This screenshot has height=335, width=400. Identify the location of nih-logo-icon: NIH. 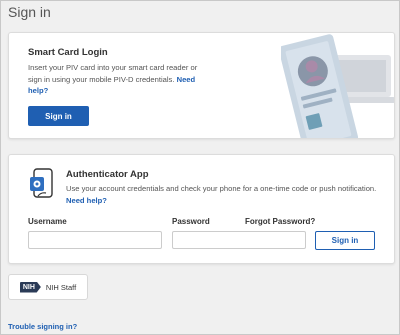
(30, 287).